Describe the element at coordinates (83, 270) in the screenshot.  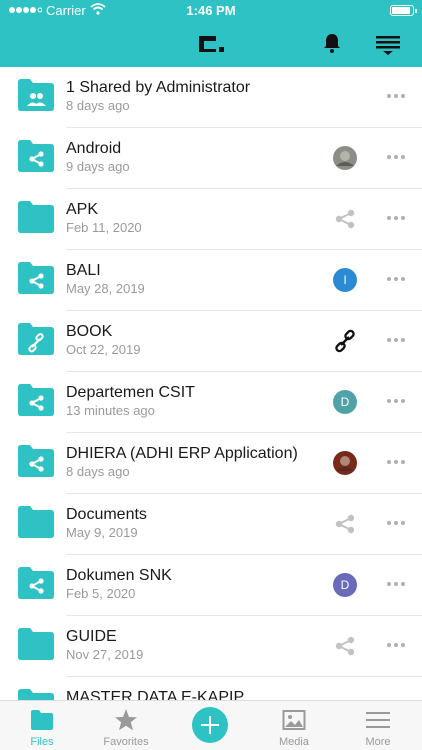
I see `file-name: BALI` at that location.